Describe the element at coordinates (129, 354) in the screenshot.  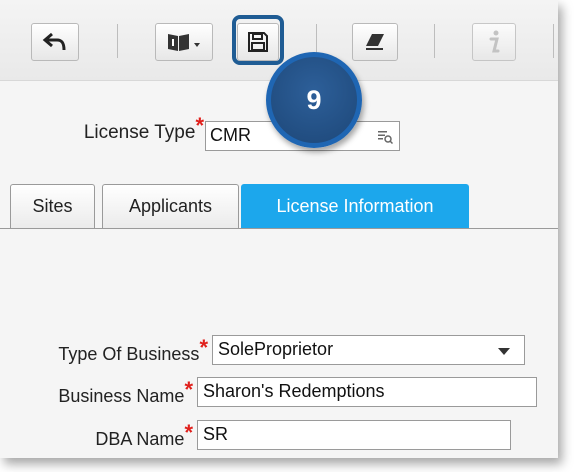
I see `type-of-business-label-text: Type Of Business` at that location.